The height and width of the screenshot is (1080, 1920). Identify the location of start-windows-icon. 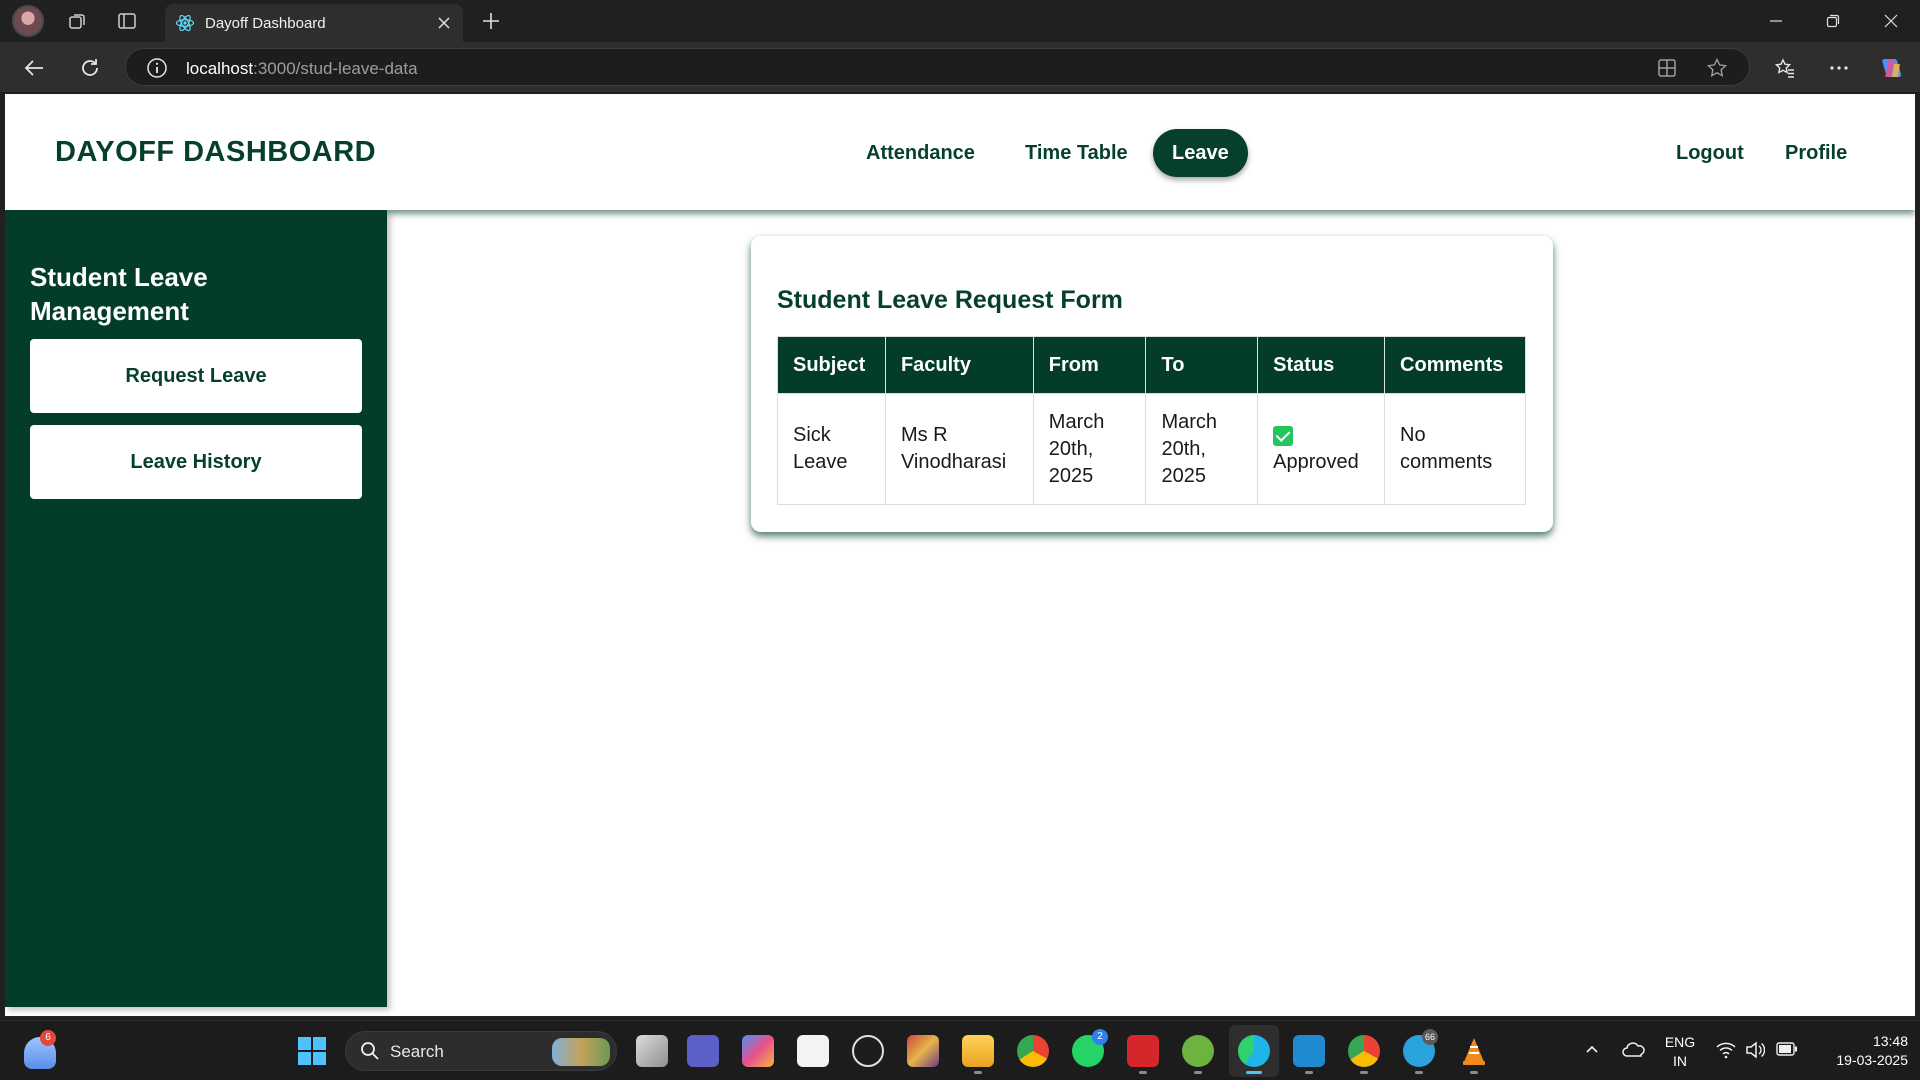
(312, 1051).